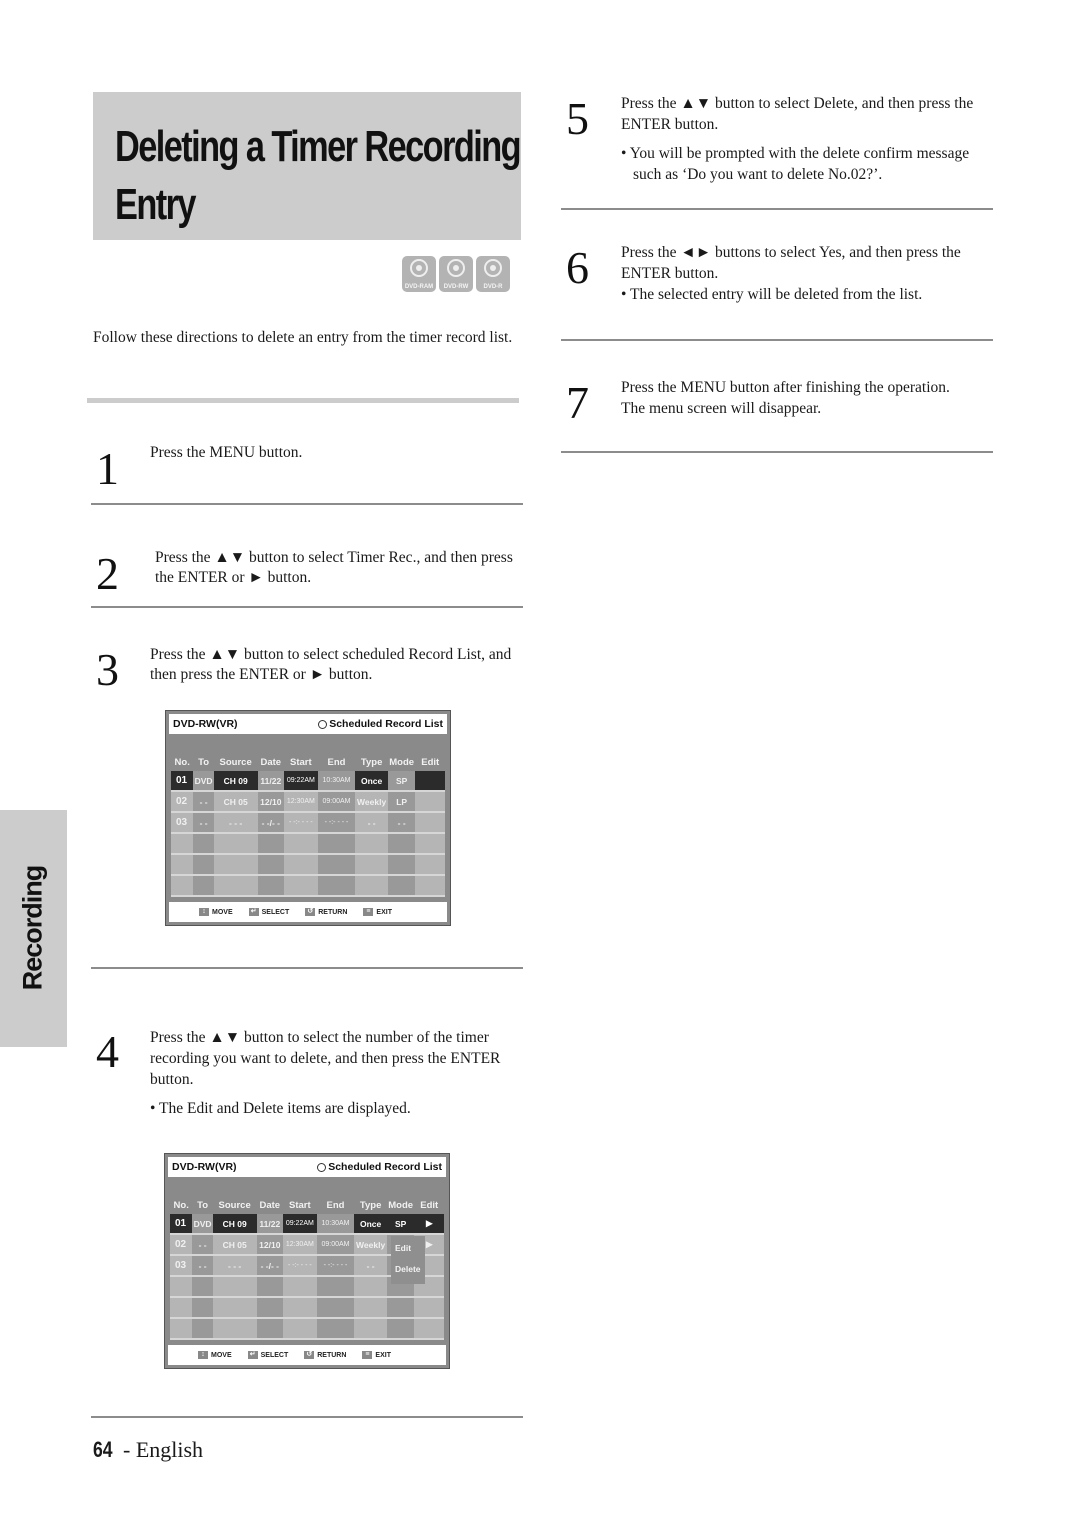 This screenshot has height=1526, width=1080. What do you see at coordinates (226, 452) in the screenshot?
I see `step-text: Press the MENU button.` at bounding box center [226, 452].